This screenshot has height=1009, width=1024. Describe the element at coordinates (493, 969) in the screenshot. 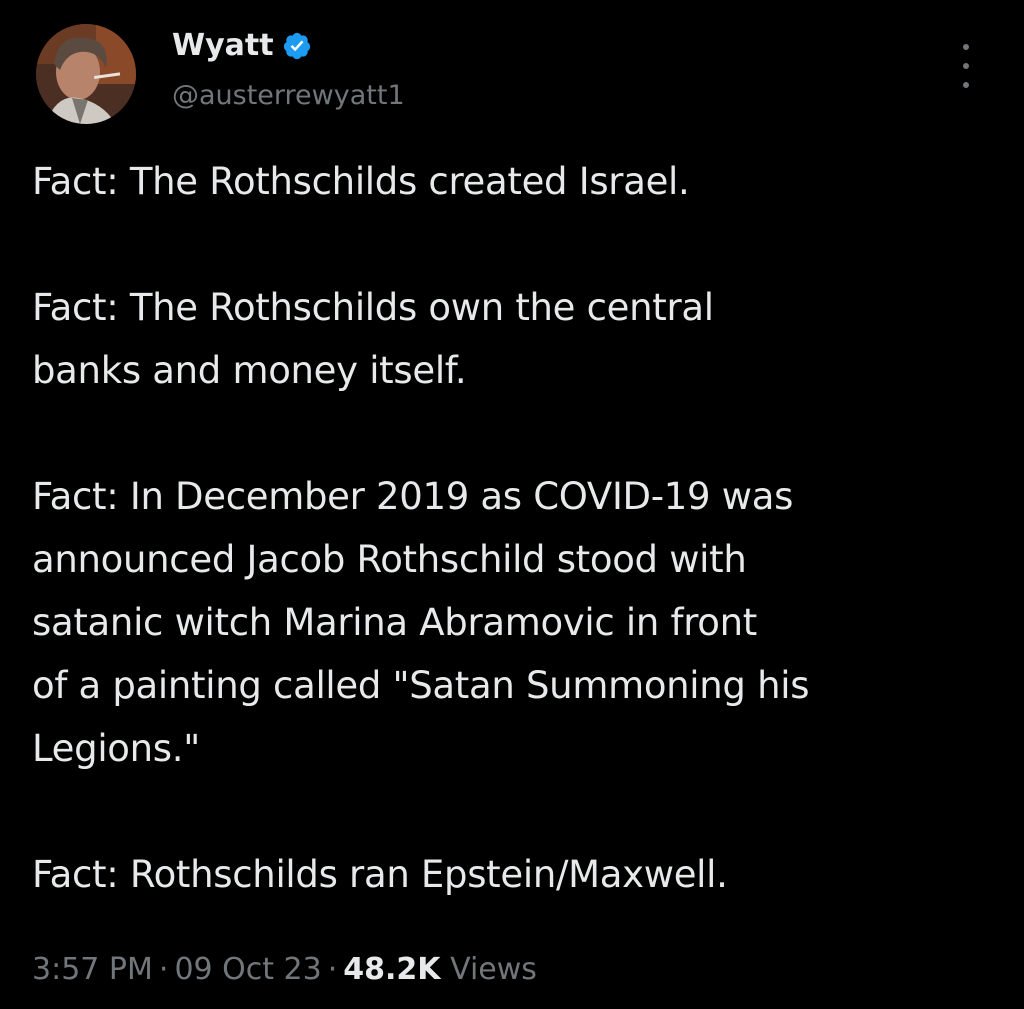

I see `views-label: Views` at that location.